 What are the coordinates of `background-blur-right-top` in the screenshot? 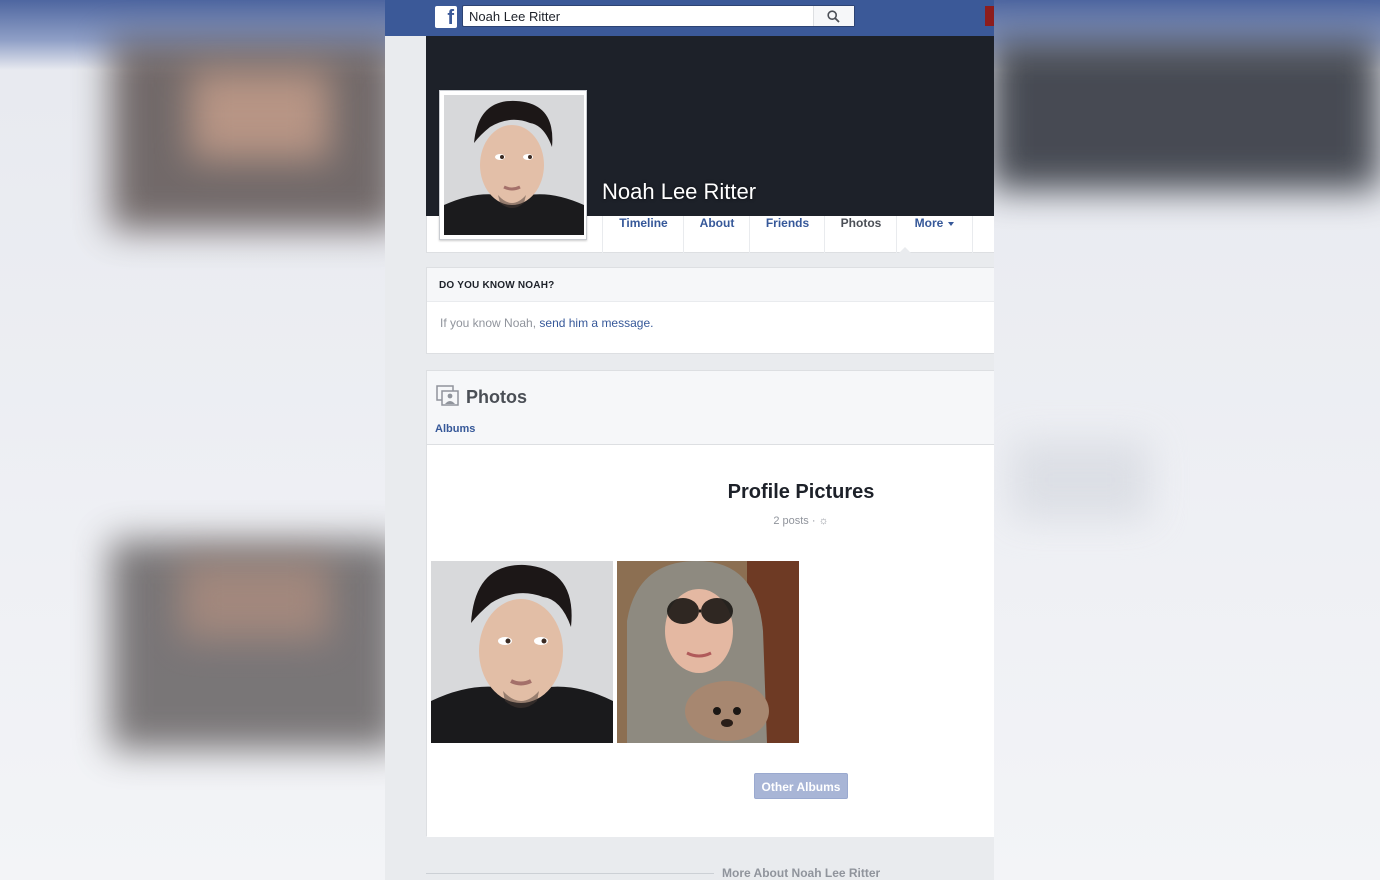 It's located at (1185, 115).